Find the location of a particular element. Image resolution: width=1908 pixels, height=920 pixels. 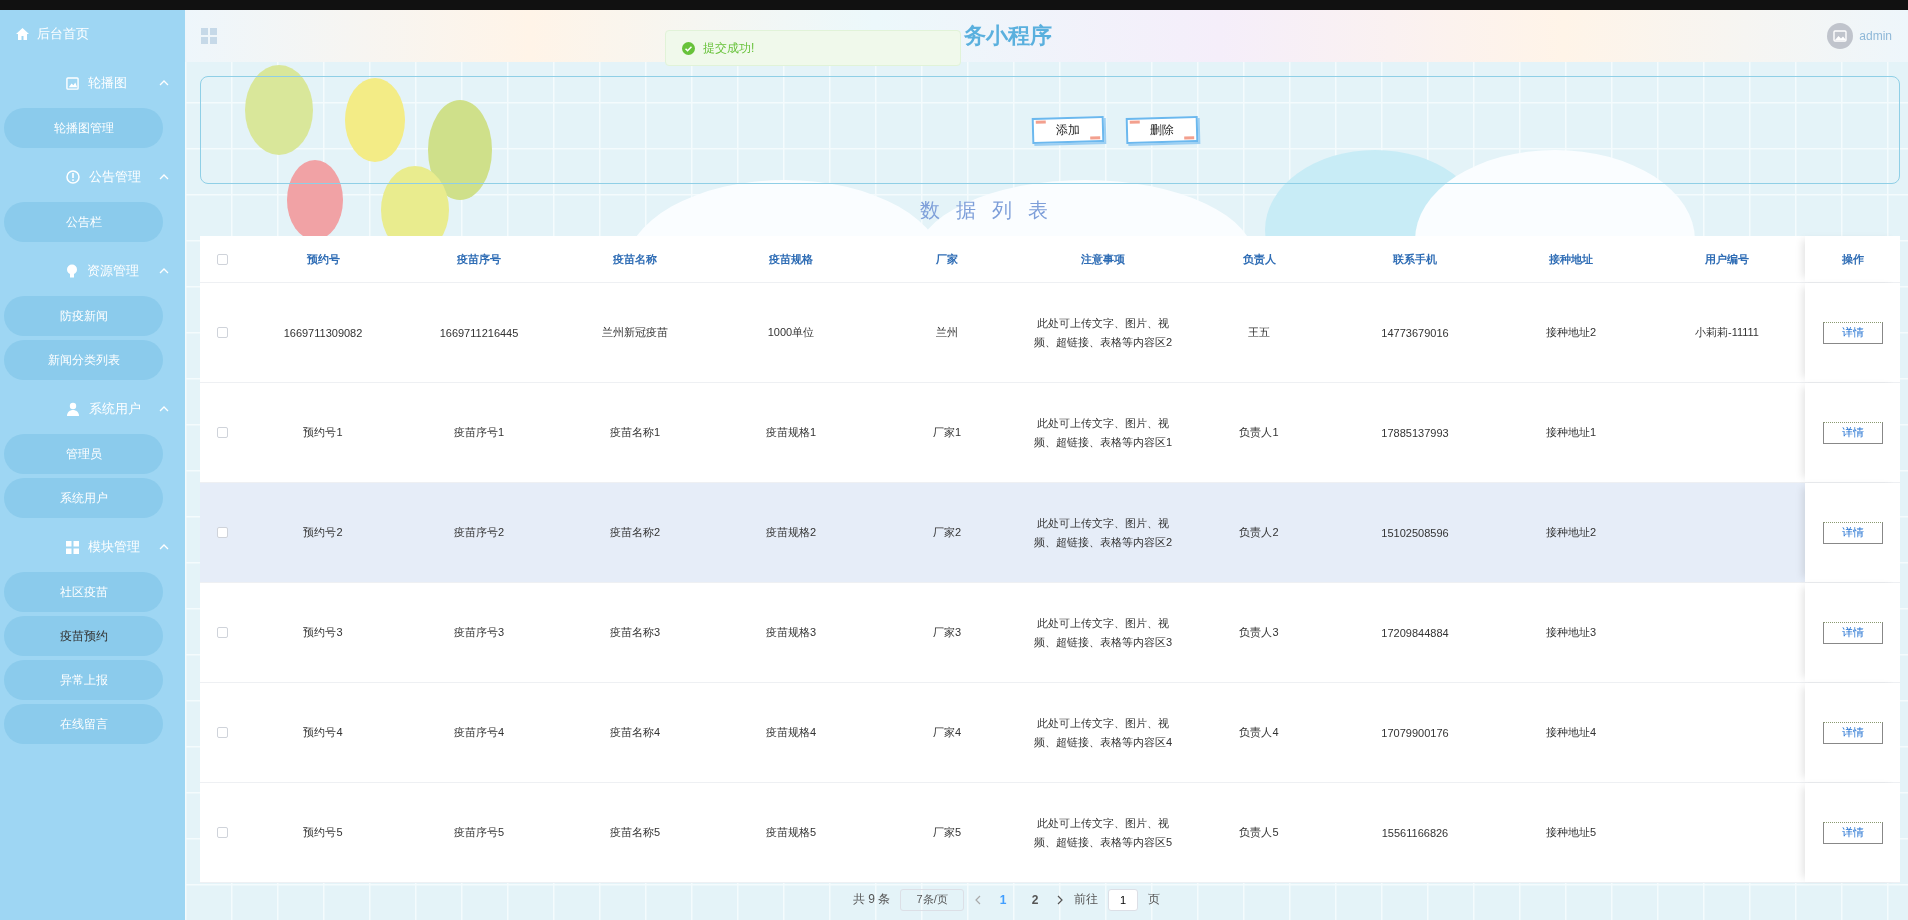

table-cell-text: 此处可上传文字、图片、视频、超链接、表格等内容区4 is located at coordinates (1103, 732).